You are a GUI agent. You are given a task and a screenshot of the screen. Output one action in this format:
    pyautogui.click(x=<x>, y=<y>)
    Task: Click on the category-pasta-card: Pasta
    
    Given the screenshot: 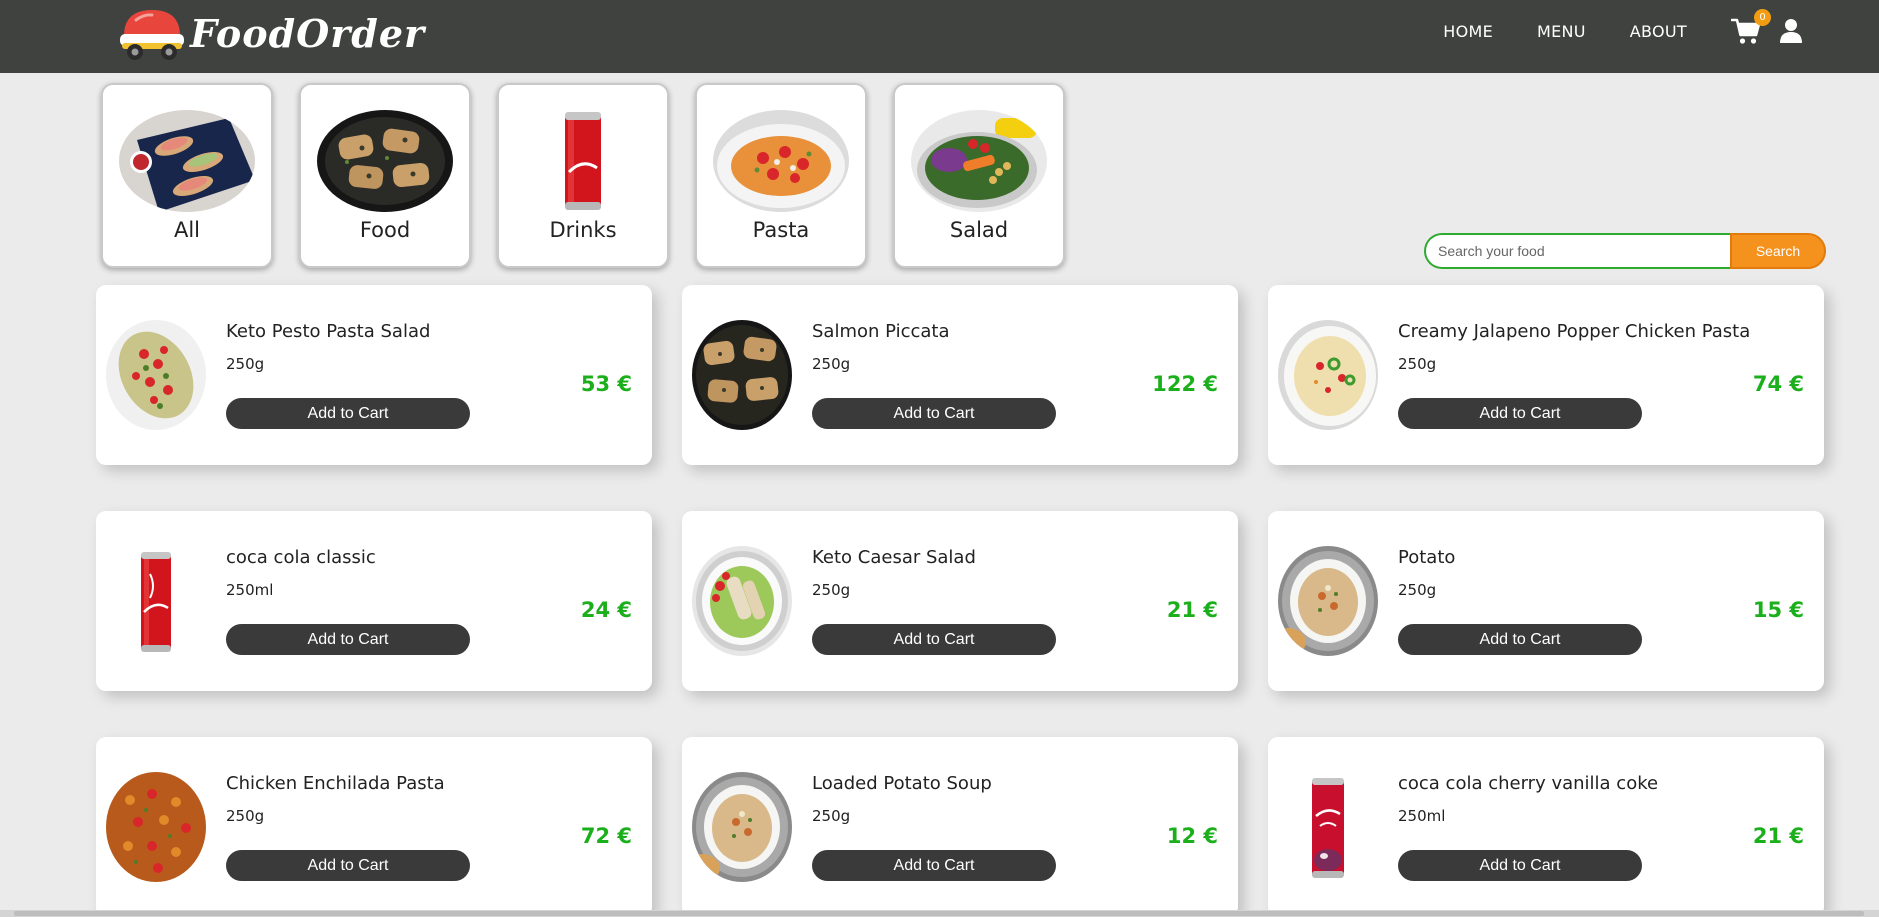 What is the action you would take?
    pyautogui.click(x=781, y=175)
    